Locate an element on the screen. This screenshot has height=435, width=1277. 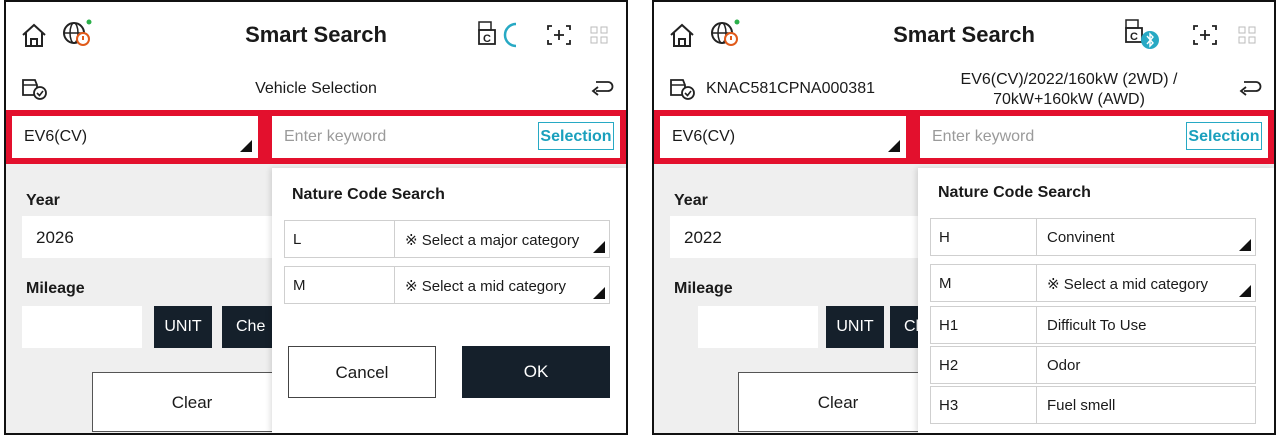
vci-connection-icon: C is located at coordinates (502, 35).